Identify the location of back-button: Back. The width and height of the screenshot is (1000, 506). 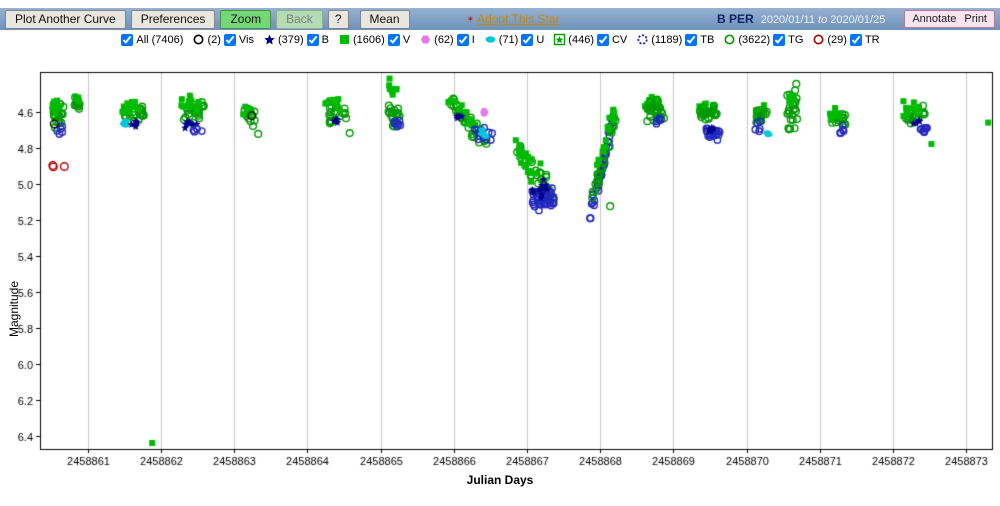
(299, 19).